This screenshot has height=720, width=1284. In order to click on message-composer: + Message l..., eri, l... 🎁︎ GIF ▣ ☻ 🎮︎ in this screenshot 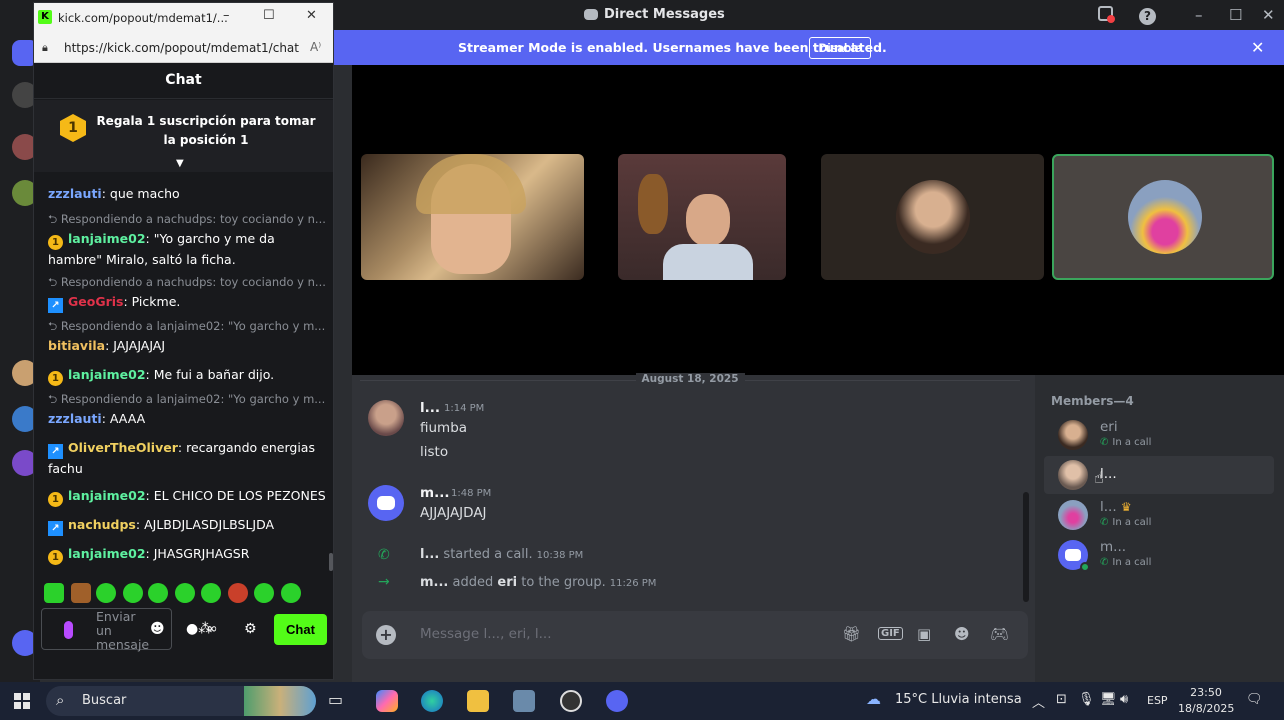, I will do `click(695, 635)`.